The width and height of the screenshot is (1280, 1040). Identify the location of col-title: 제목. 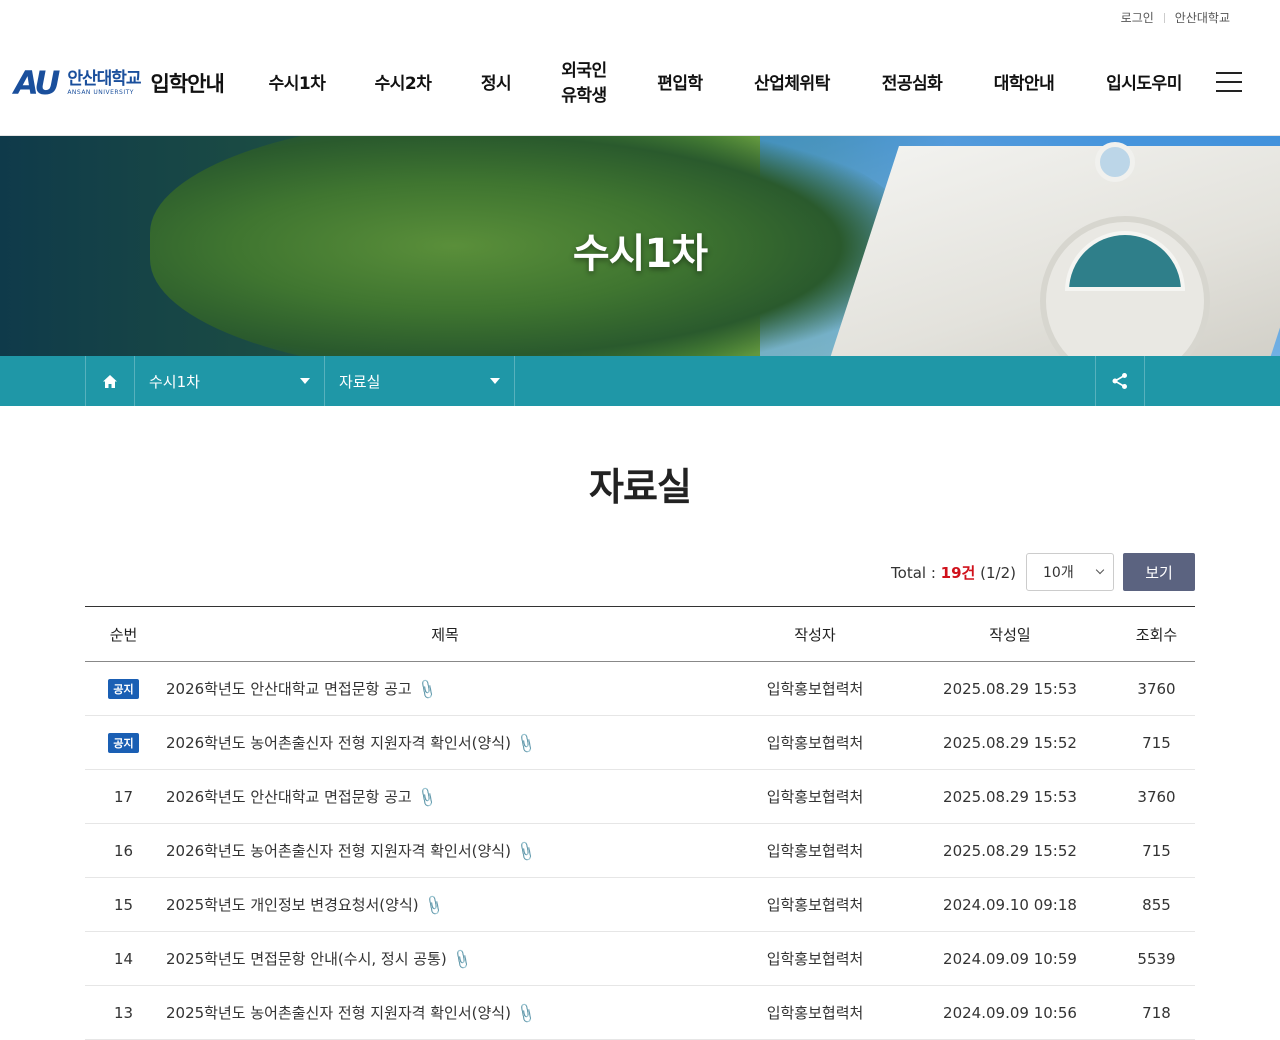
(445, 634).